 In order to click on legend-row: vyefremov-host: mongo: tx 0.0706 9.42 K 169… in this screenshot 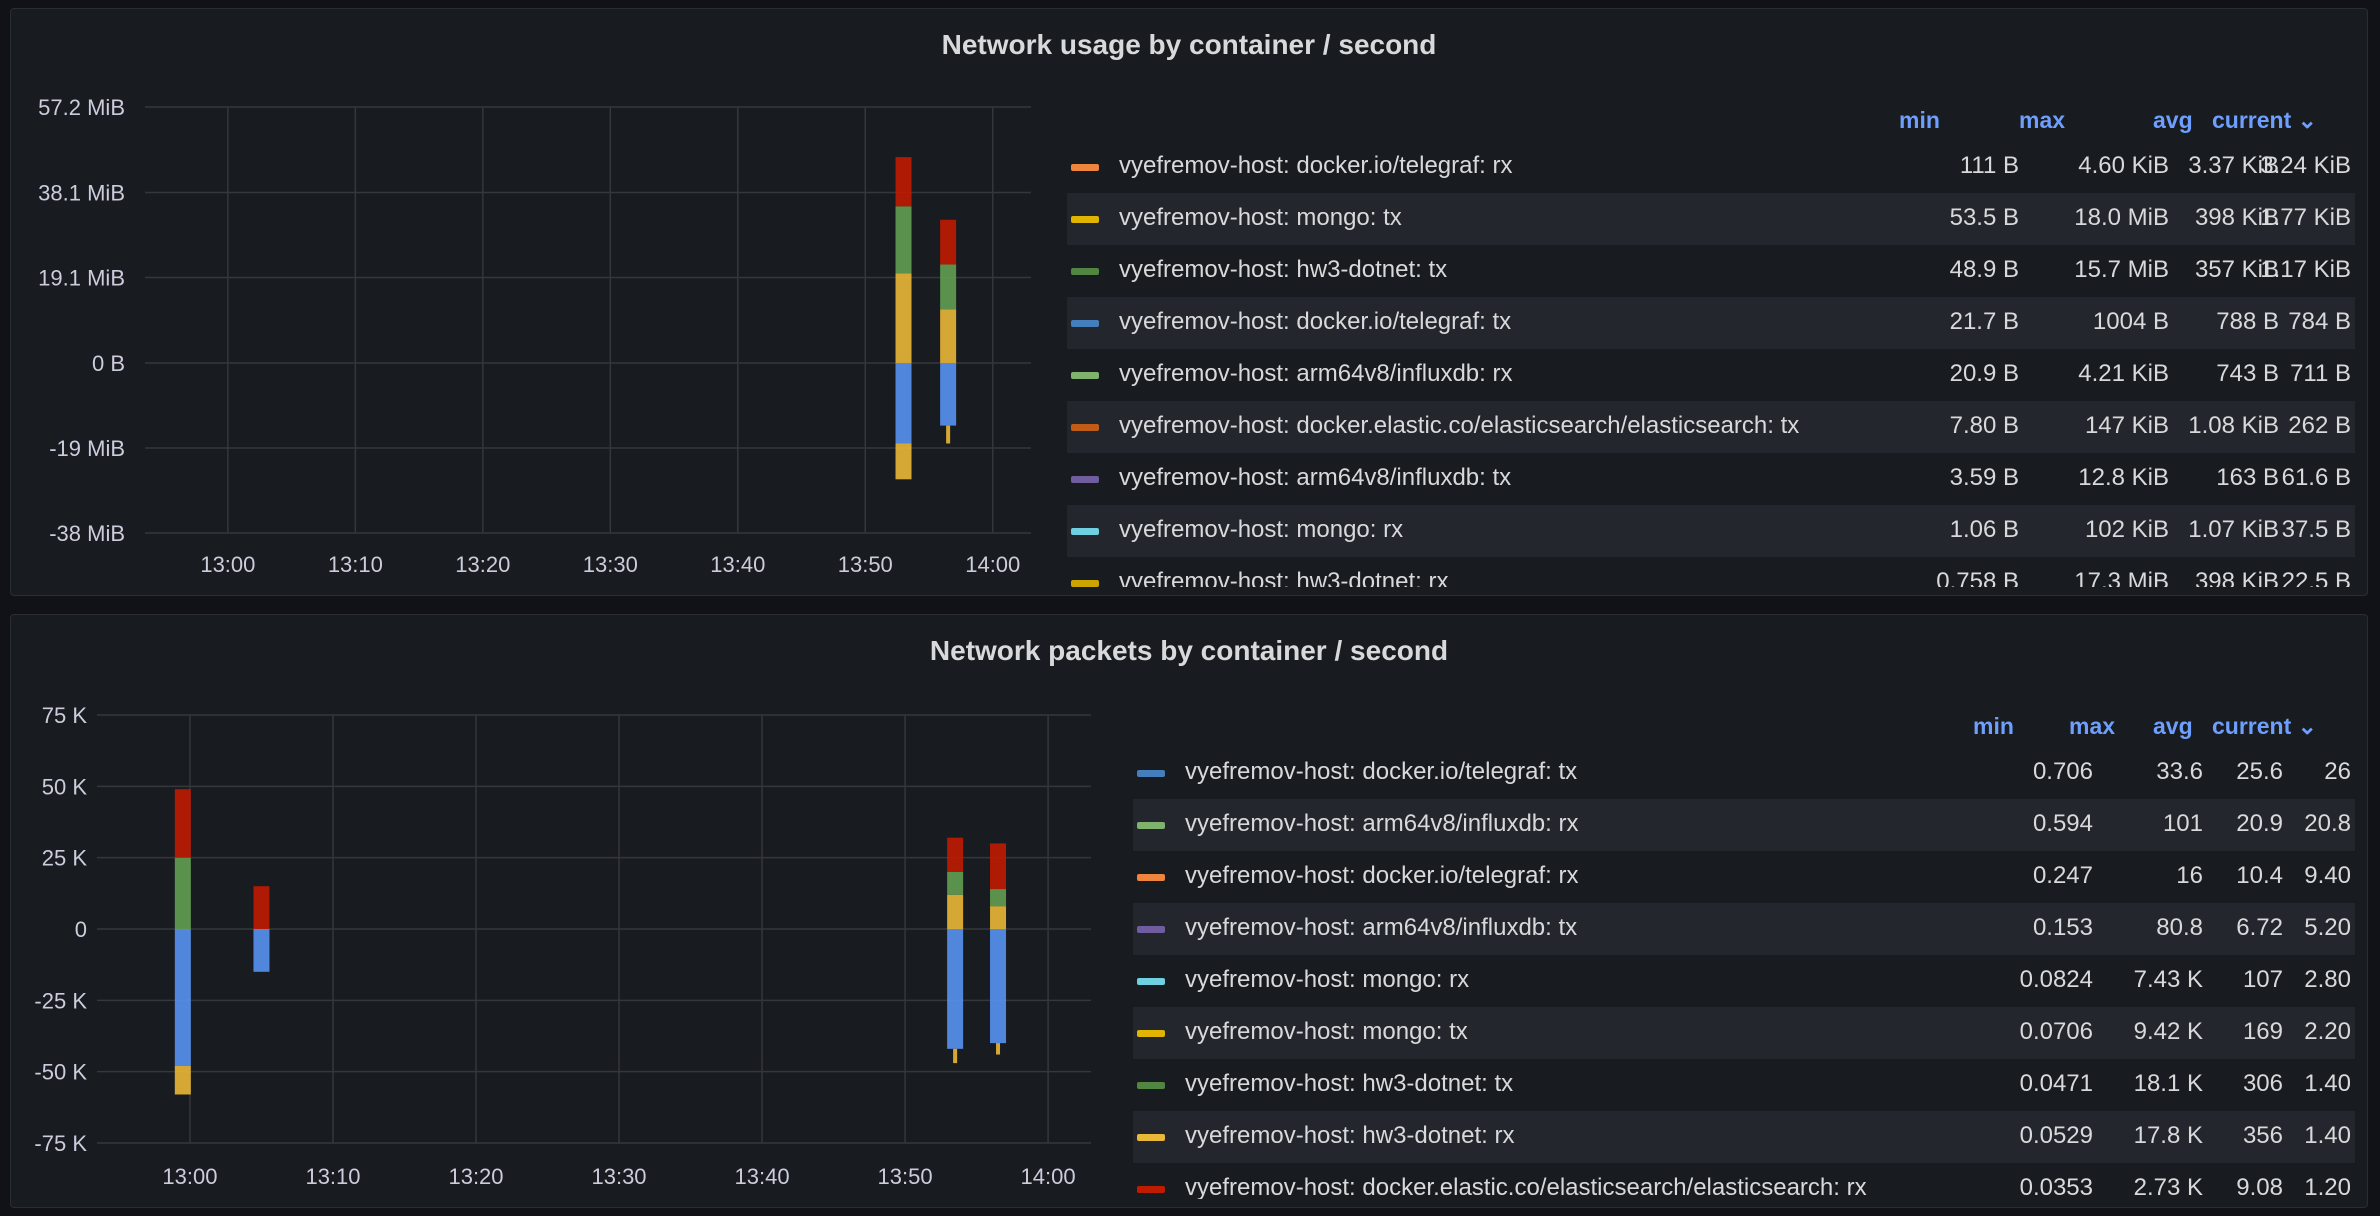, I will do `click(1744, 1033)`.